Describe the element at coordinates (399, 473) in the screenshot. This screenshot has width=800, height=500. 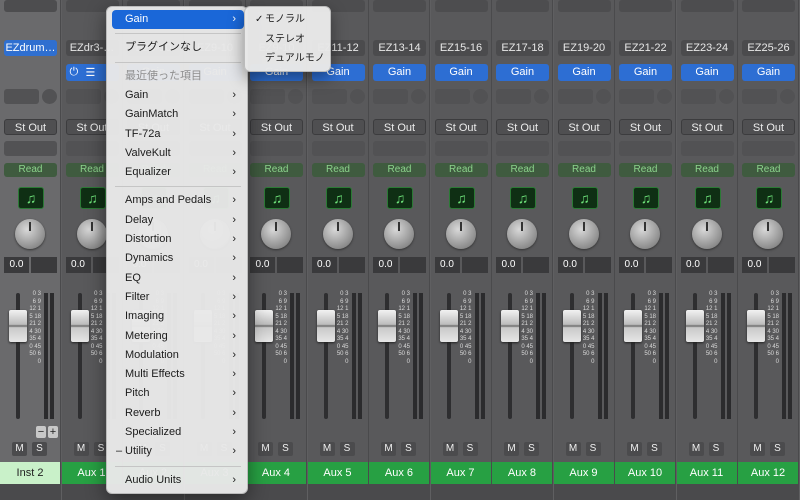
I see `channel-name: Aux 6` at that location.